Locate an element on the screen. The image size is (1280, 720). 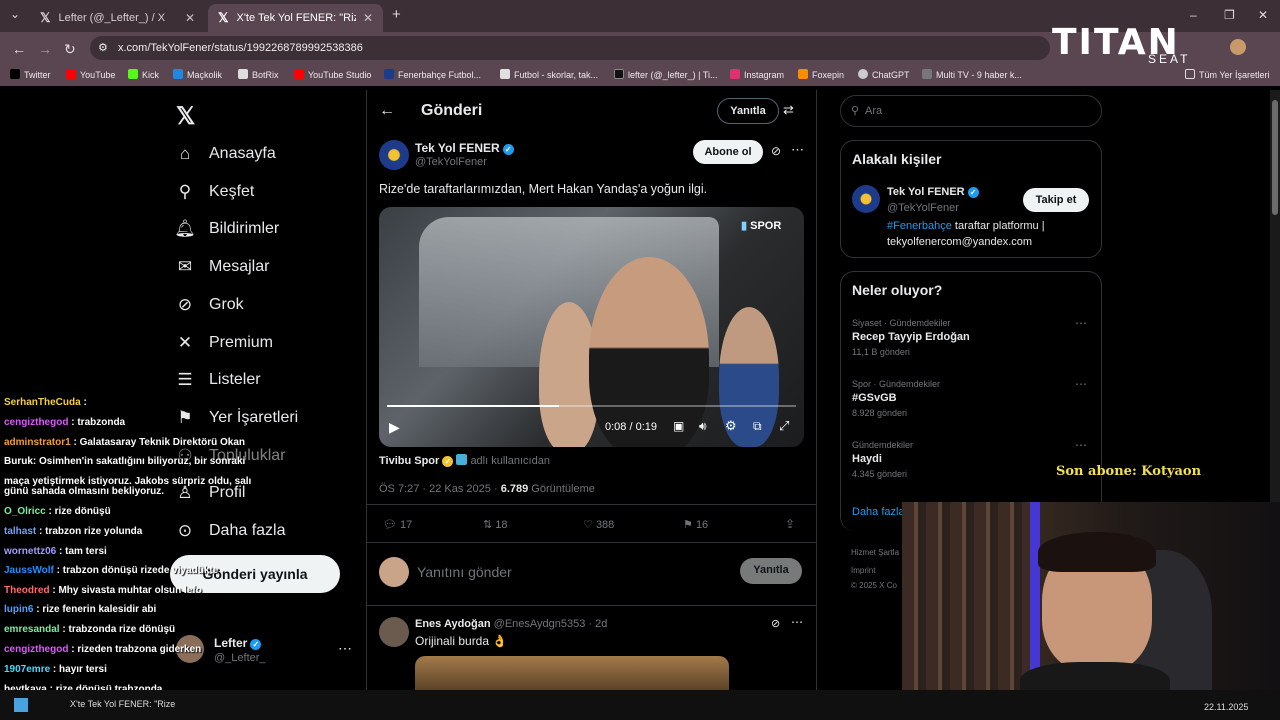
show-more-link: Daha fazla is located at coordinates (878, 512).